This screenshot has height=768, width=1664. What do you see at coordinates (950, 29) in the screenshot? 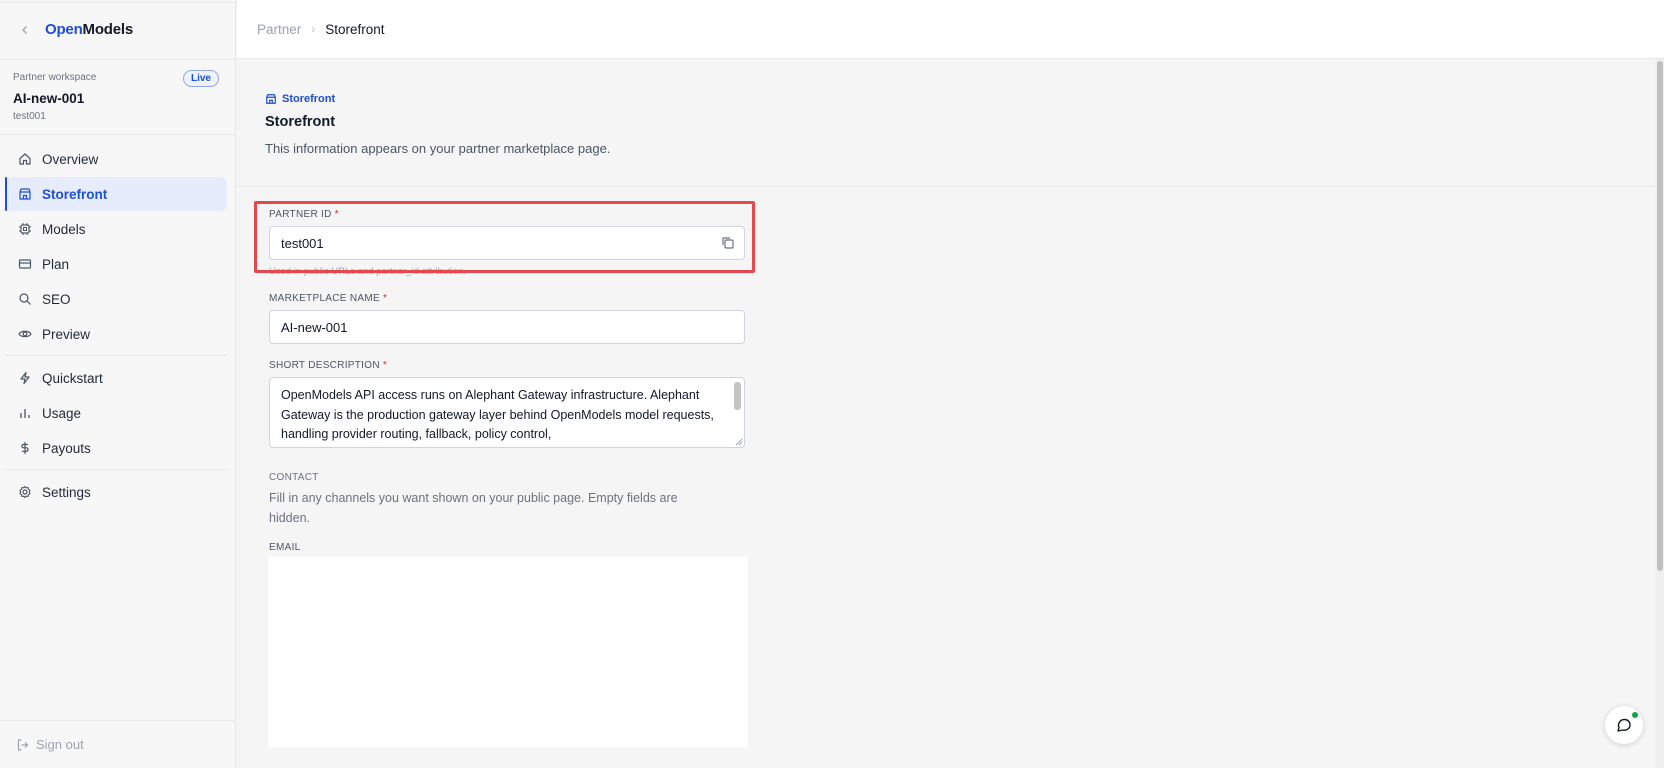
I see `breadcrumb: Partner › Storefront` at bounding box center [950, 29].